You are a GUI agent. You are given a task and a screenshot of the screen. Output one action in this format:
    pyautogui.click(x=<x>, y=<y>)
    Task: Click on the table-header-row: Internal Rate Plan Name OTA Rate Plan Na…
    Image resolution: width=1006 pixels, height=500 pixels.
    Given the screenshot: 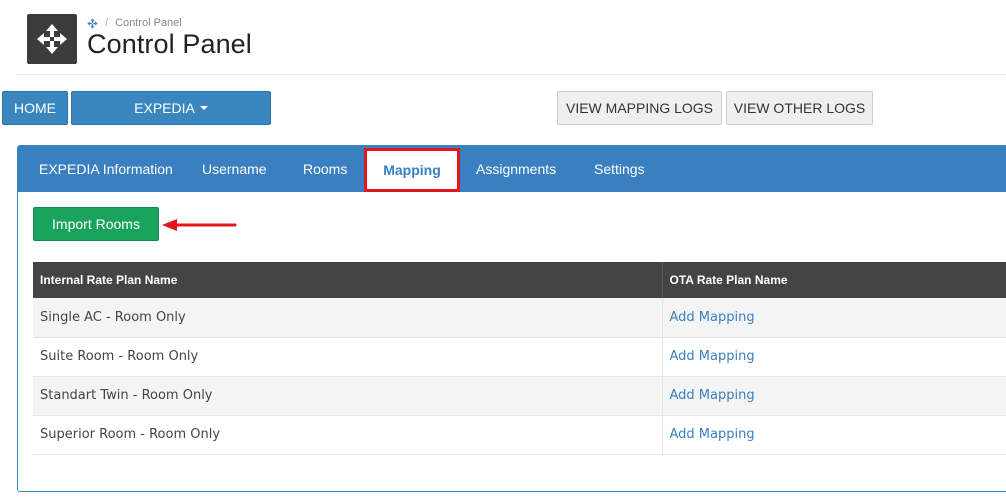 What is the action you would take?
    pyautogui.click(x=519, y=280)
    